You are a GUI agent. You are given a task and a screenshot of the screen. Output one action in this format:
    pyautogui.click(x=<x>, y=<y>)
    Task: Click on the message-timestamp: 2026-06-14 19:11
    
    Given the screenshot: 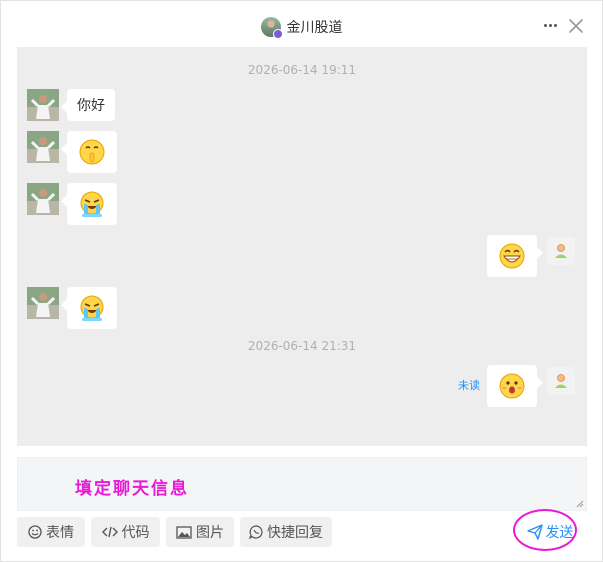 What is the action you would take?
    pyautogui.click(x=302, y=70)
    